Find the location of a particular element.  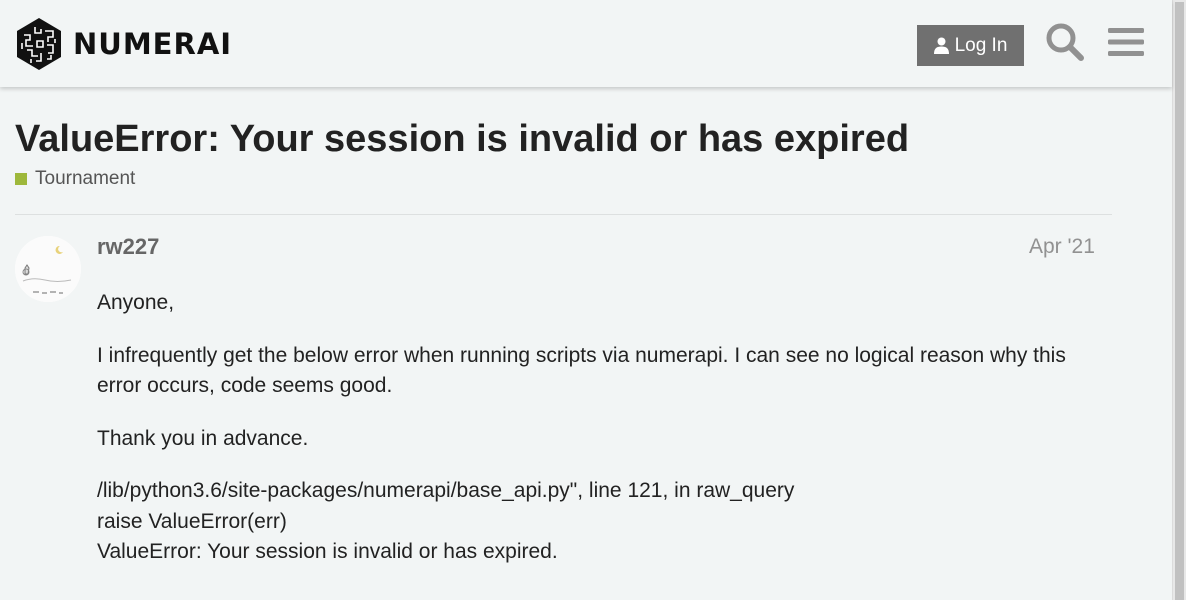

avatar-image is located at coordinates (48, 269).